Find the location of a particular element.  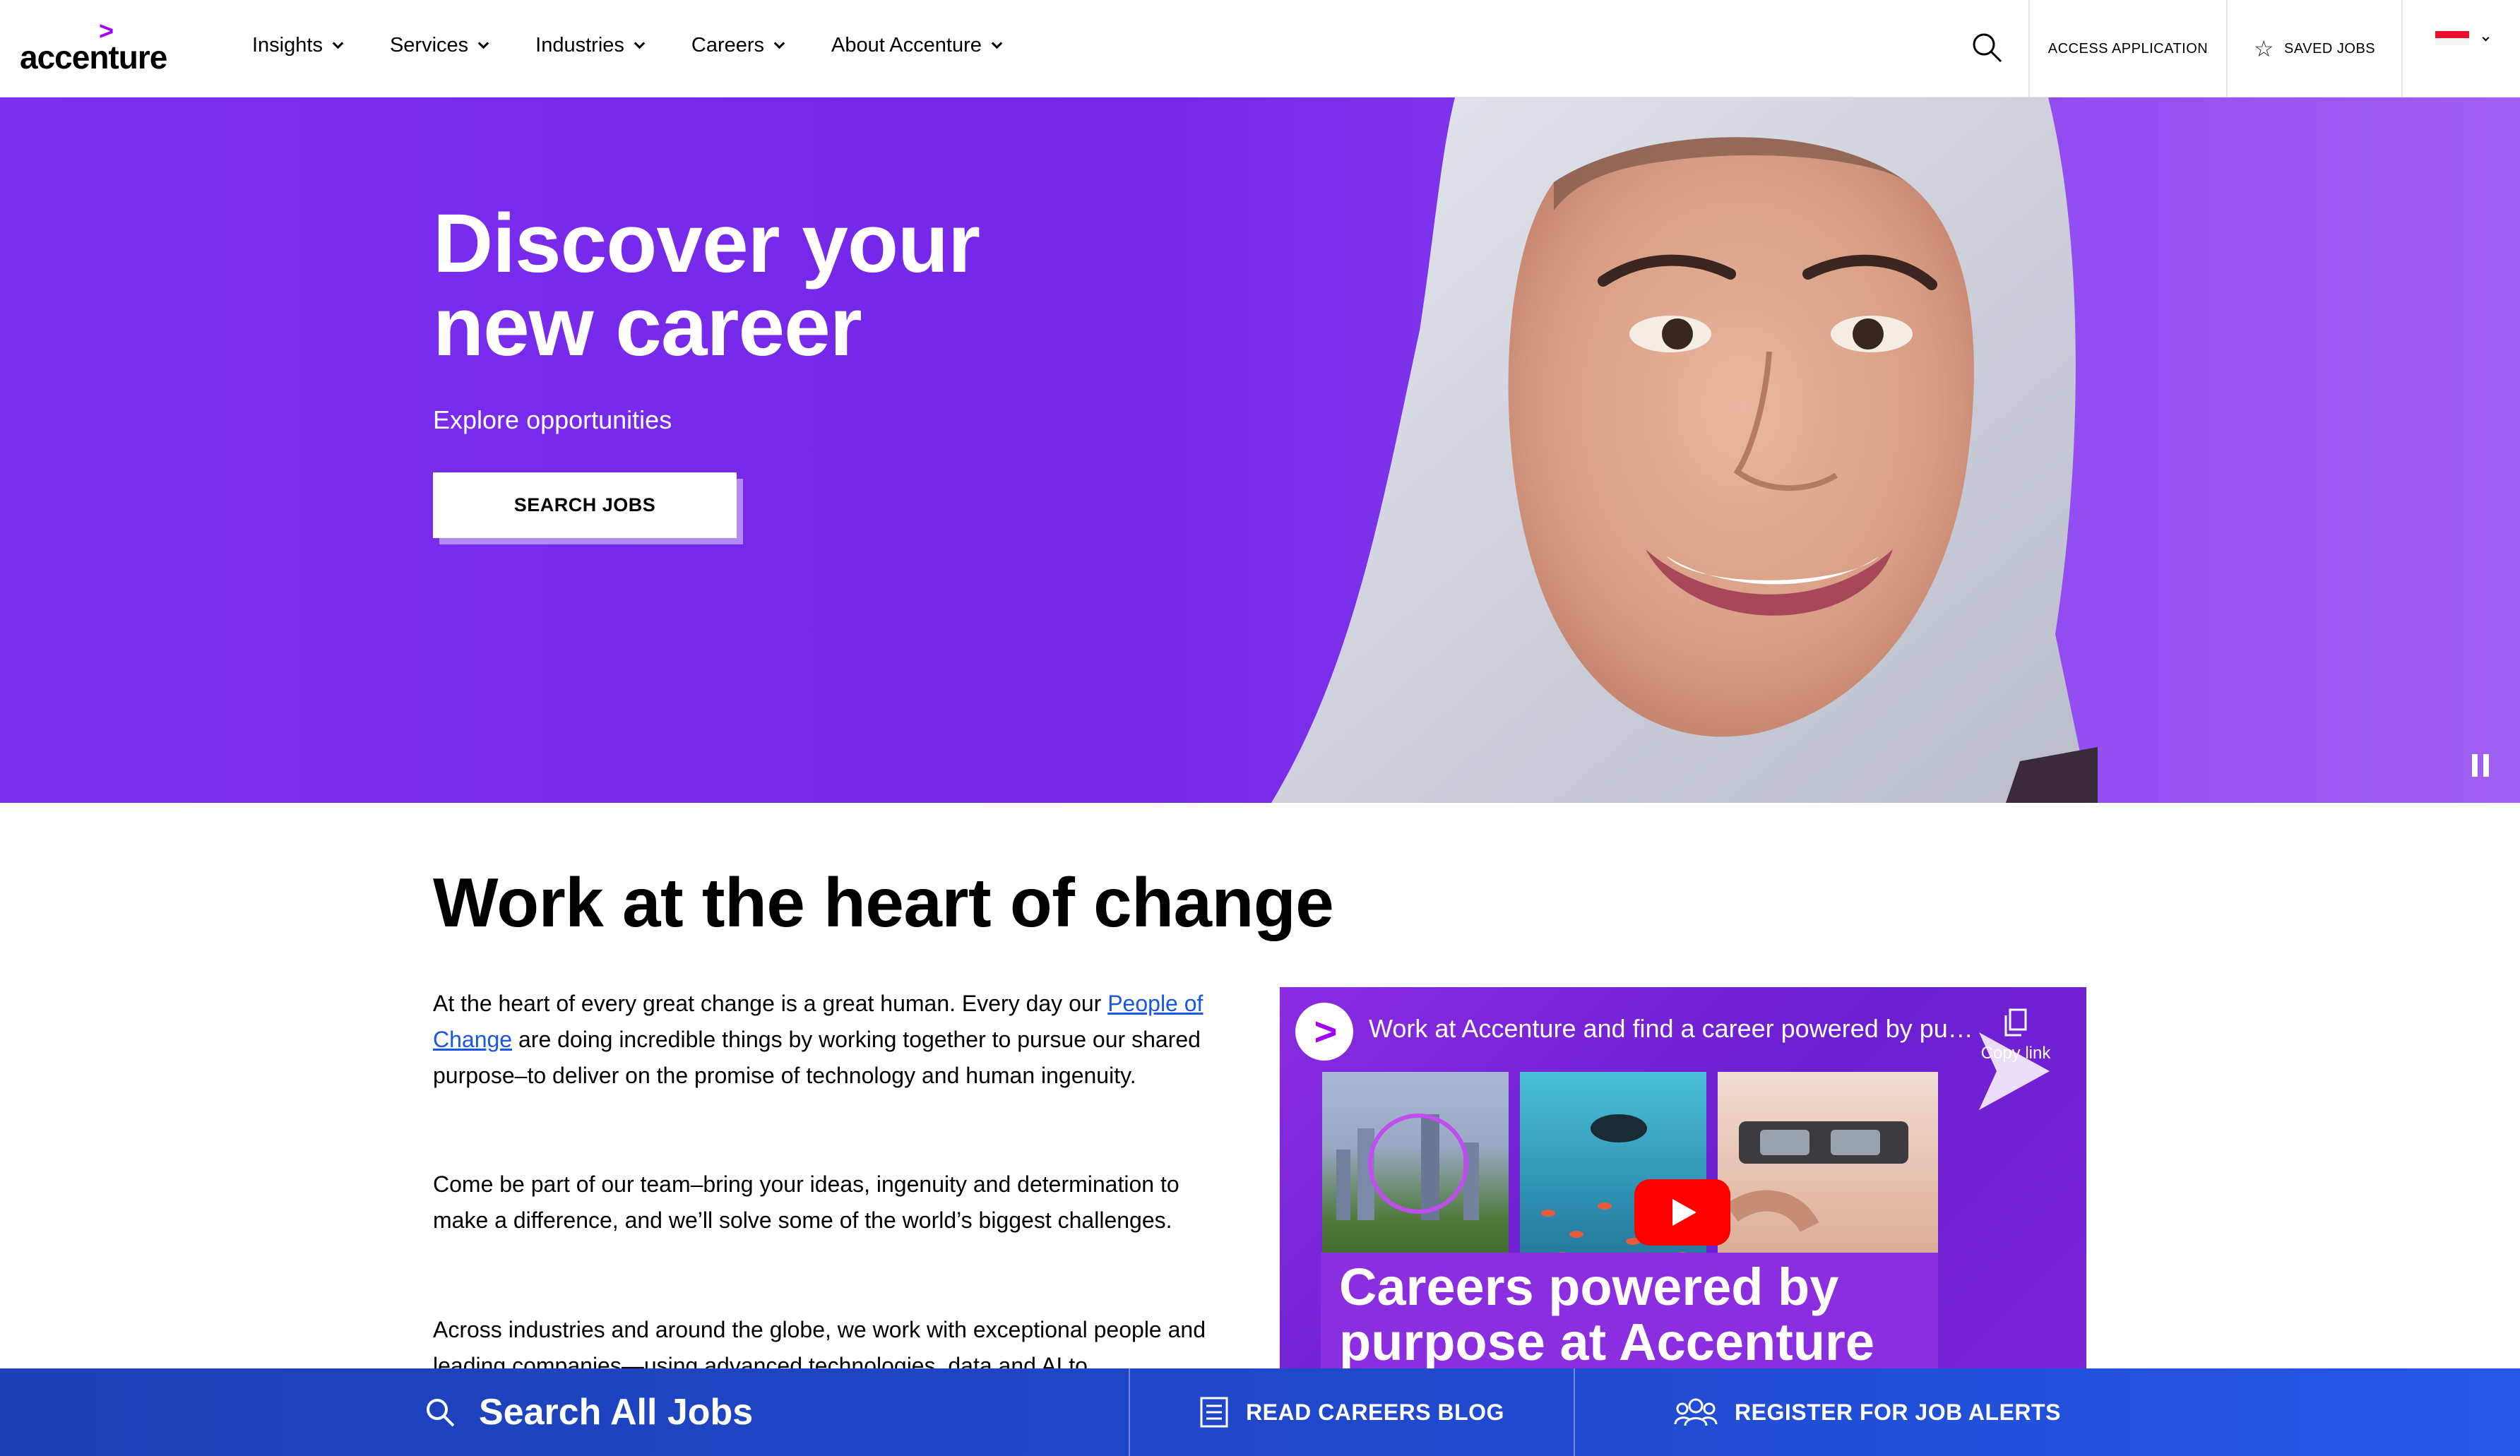

accenture-arrow-icon is located at coordinates (2015, 1071).